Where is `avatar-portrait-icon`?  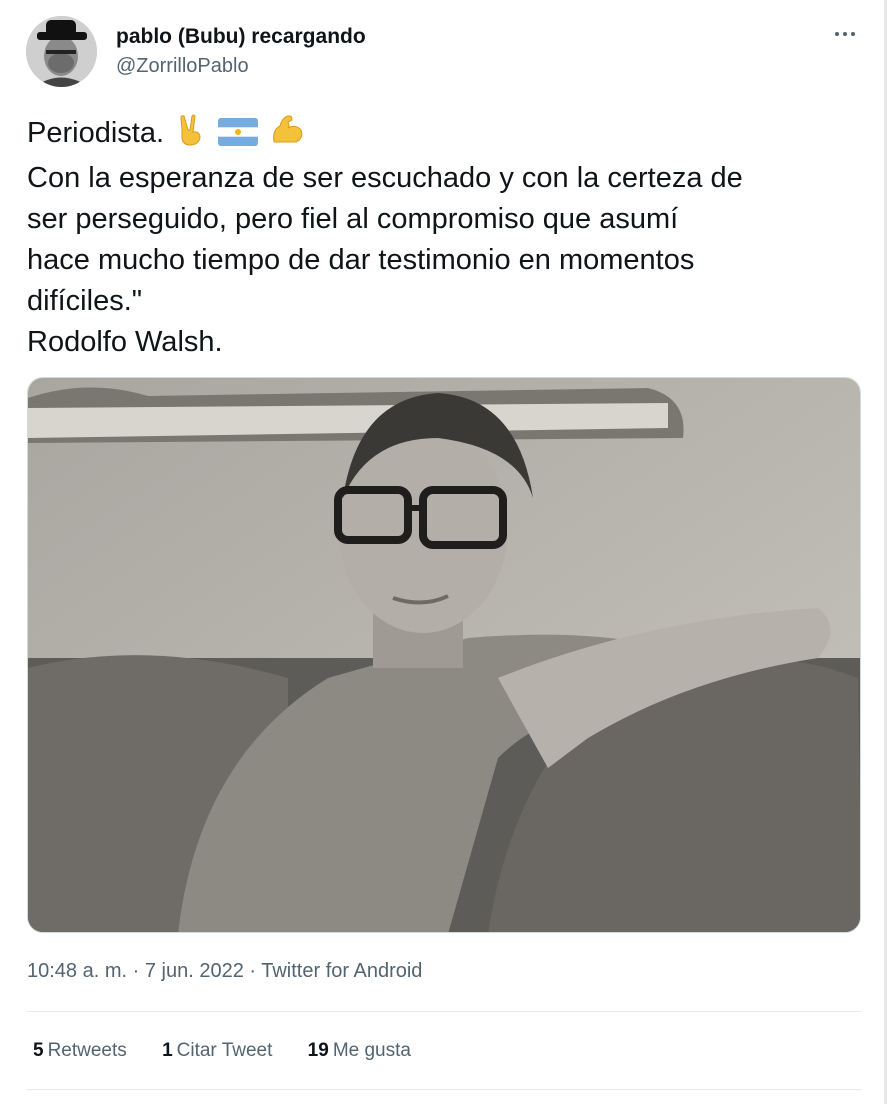 avatar-portrait-icon is located at coordinates (61, 51).